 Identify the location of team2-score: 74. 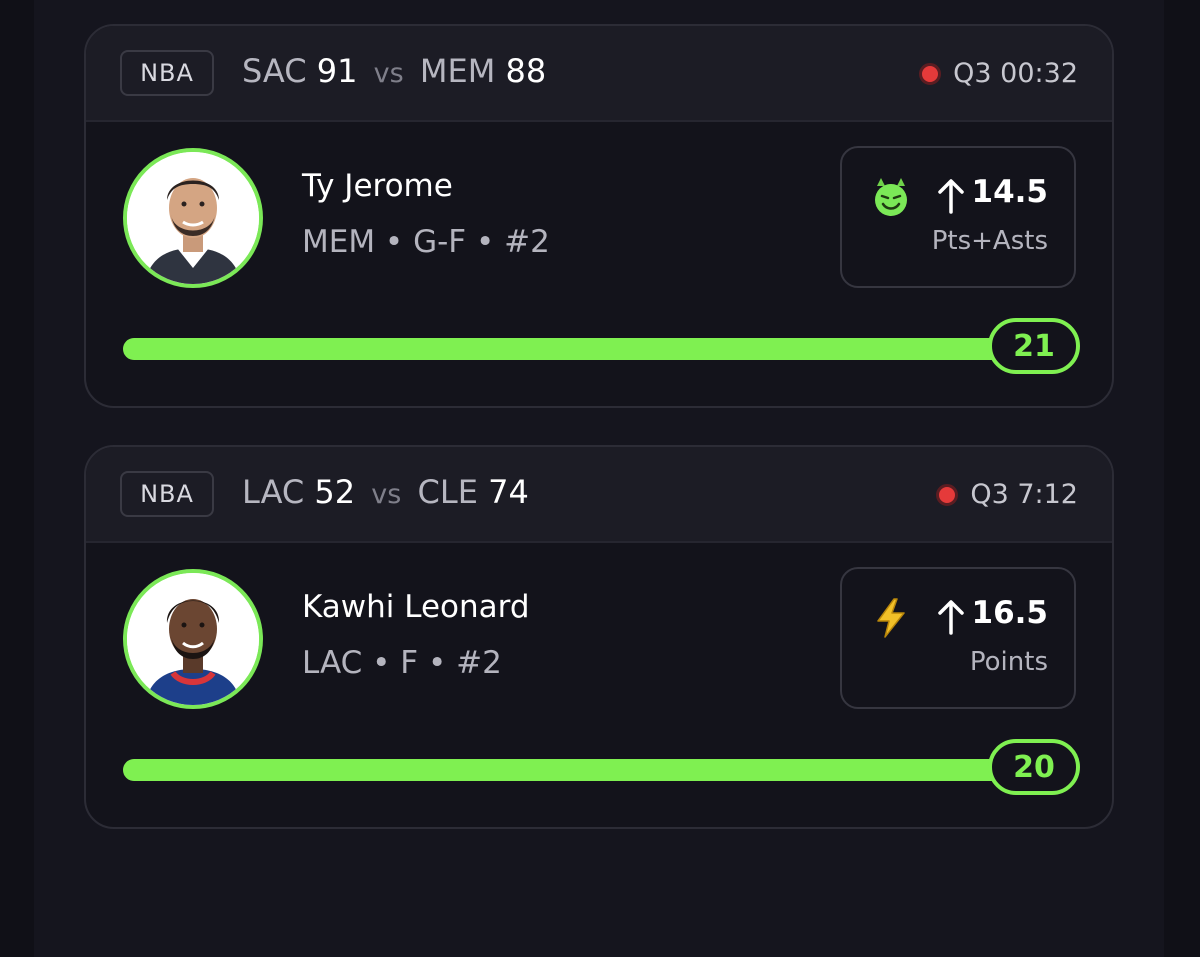
(508, 492).